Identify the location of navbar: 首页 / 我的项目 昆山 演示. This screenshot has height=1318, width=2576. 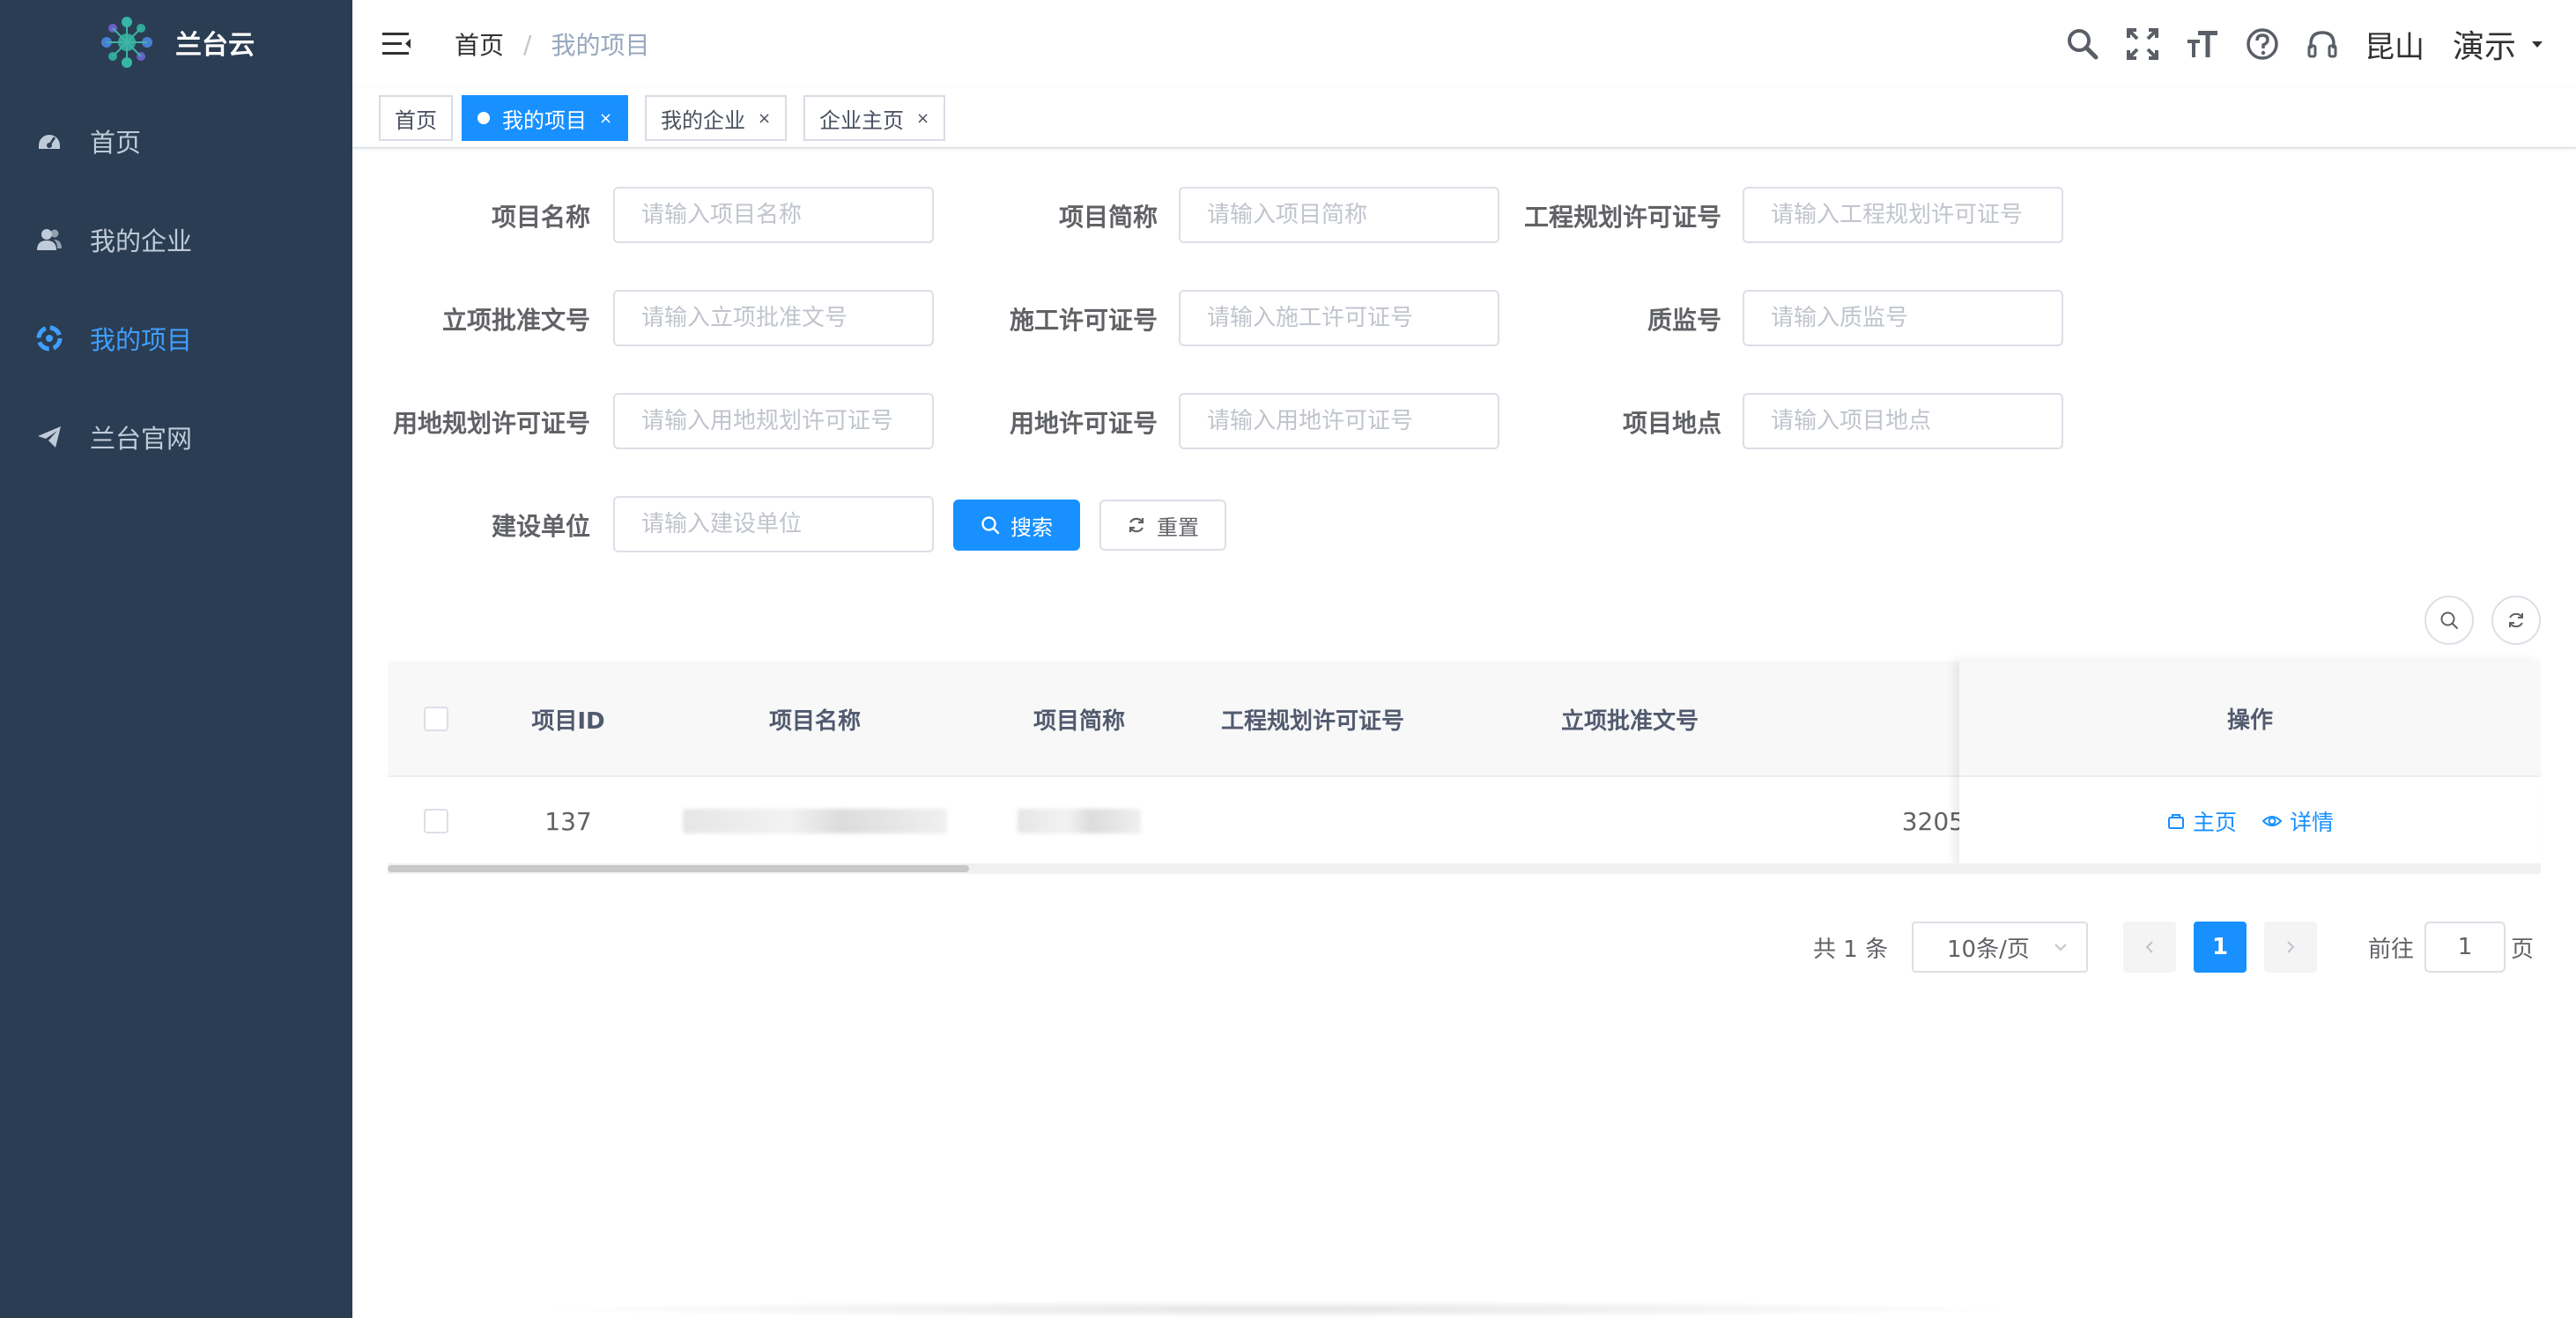
(1464, 44).